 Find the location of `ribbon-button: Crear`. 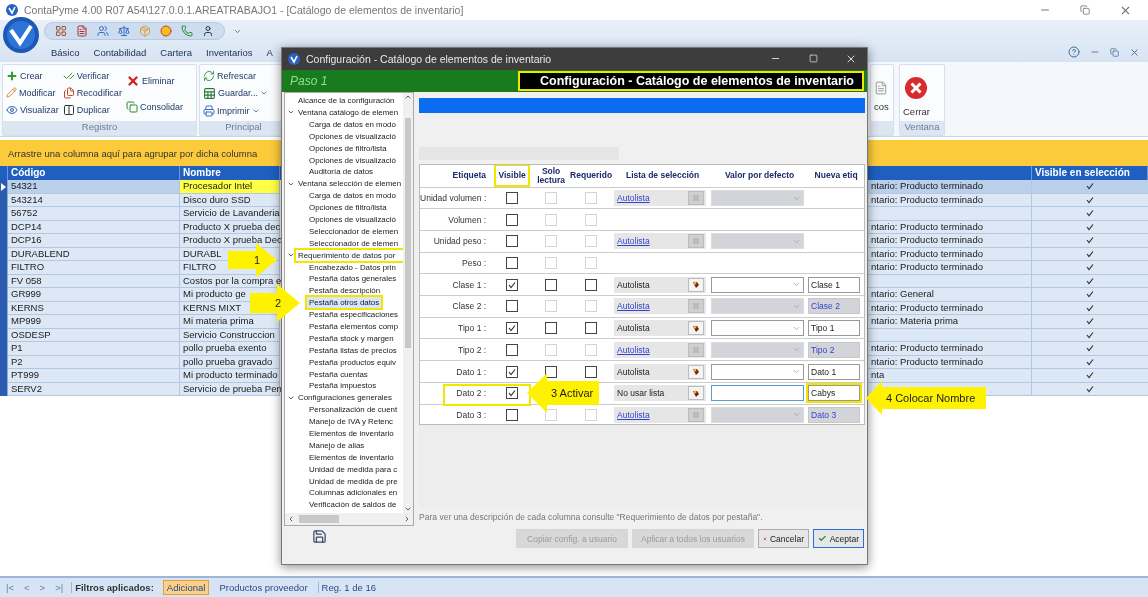

ribbon-button: Crear is located at coordinates (32, 75).